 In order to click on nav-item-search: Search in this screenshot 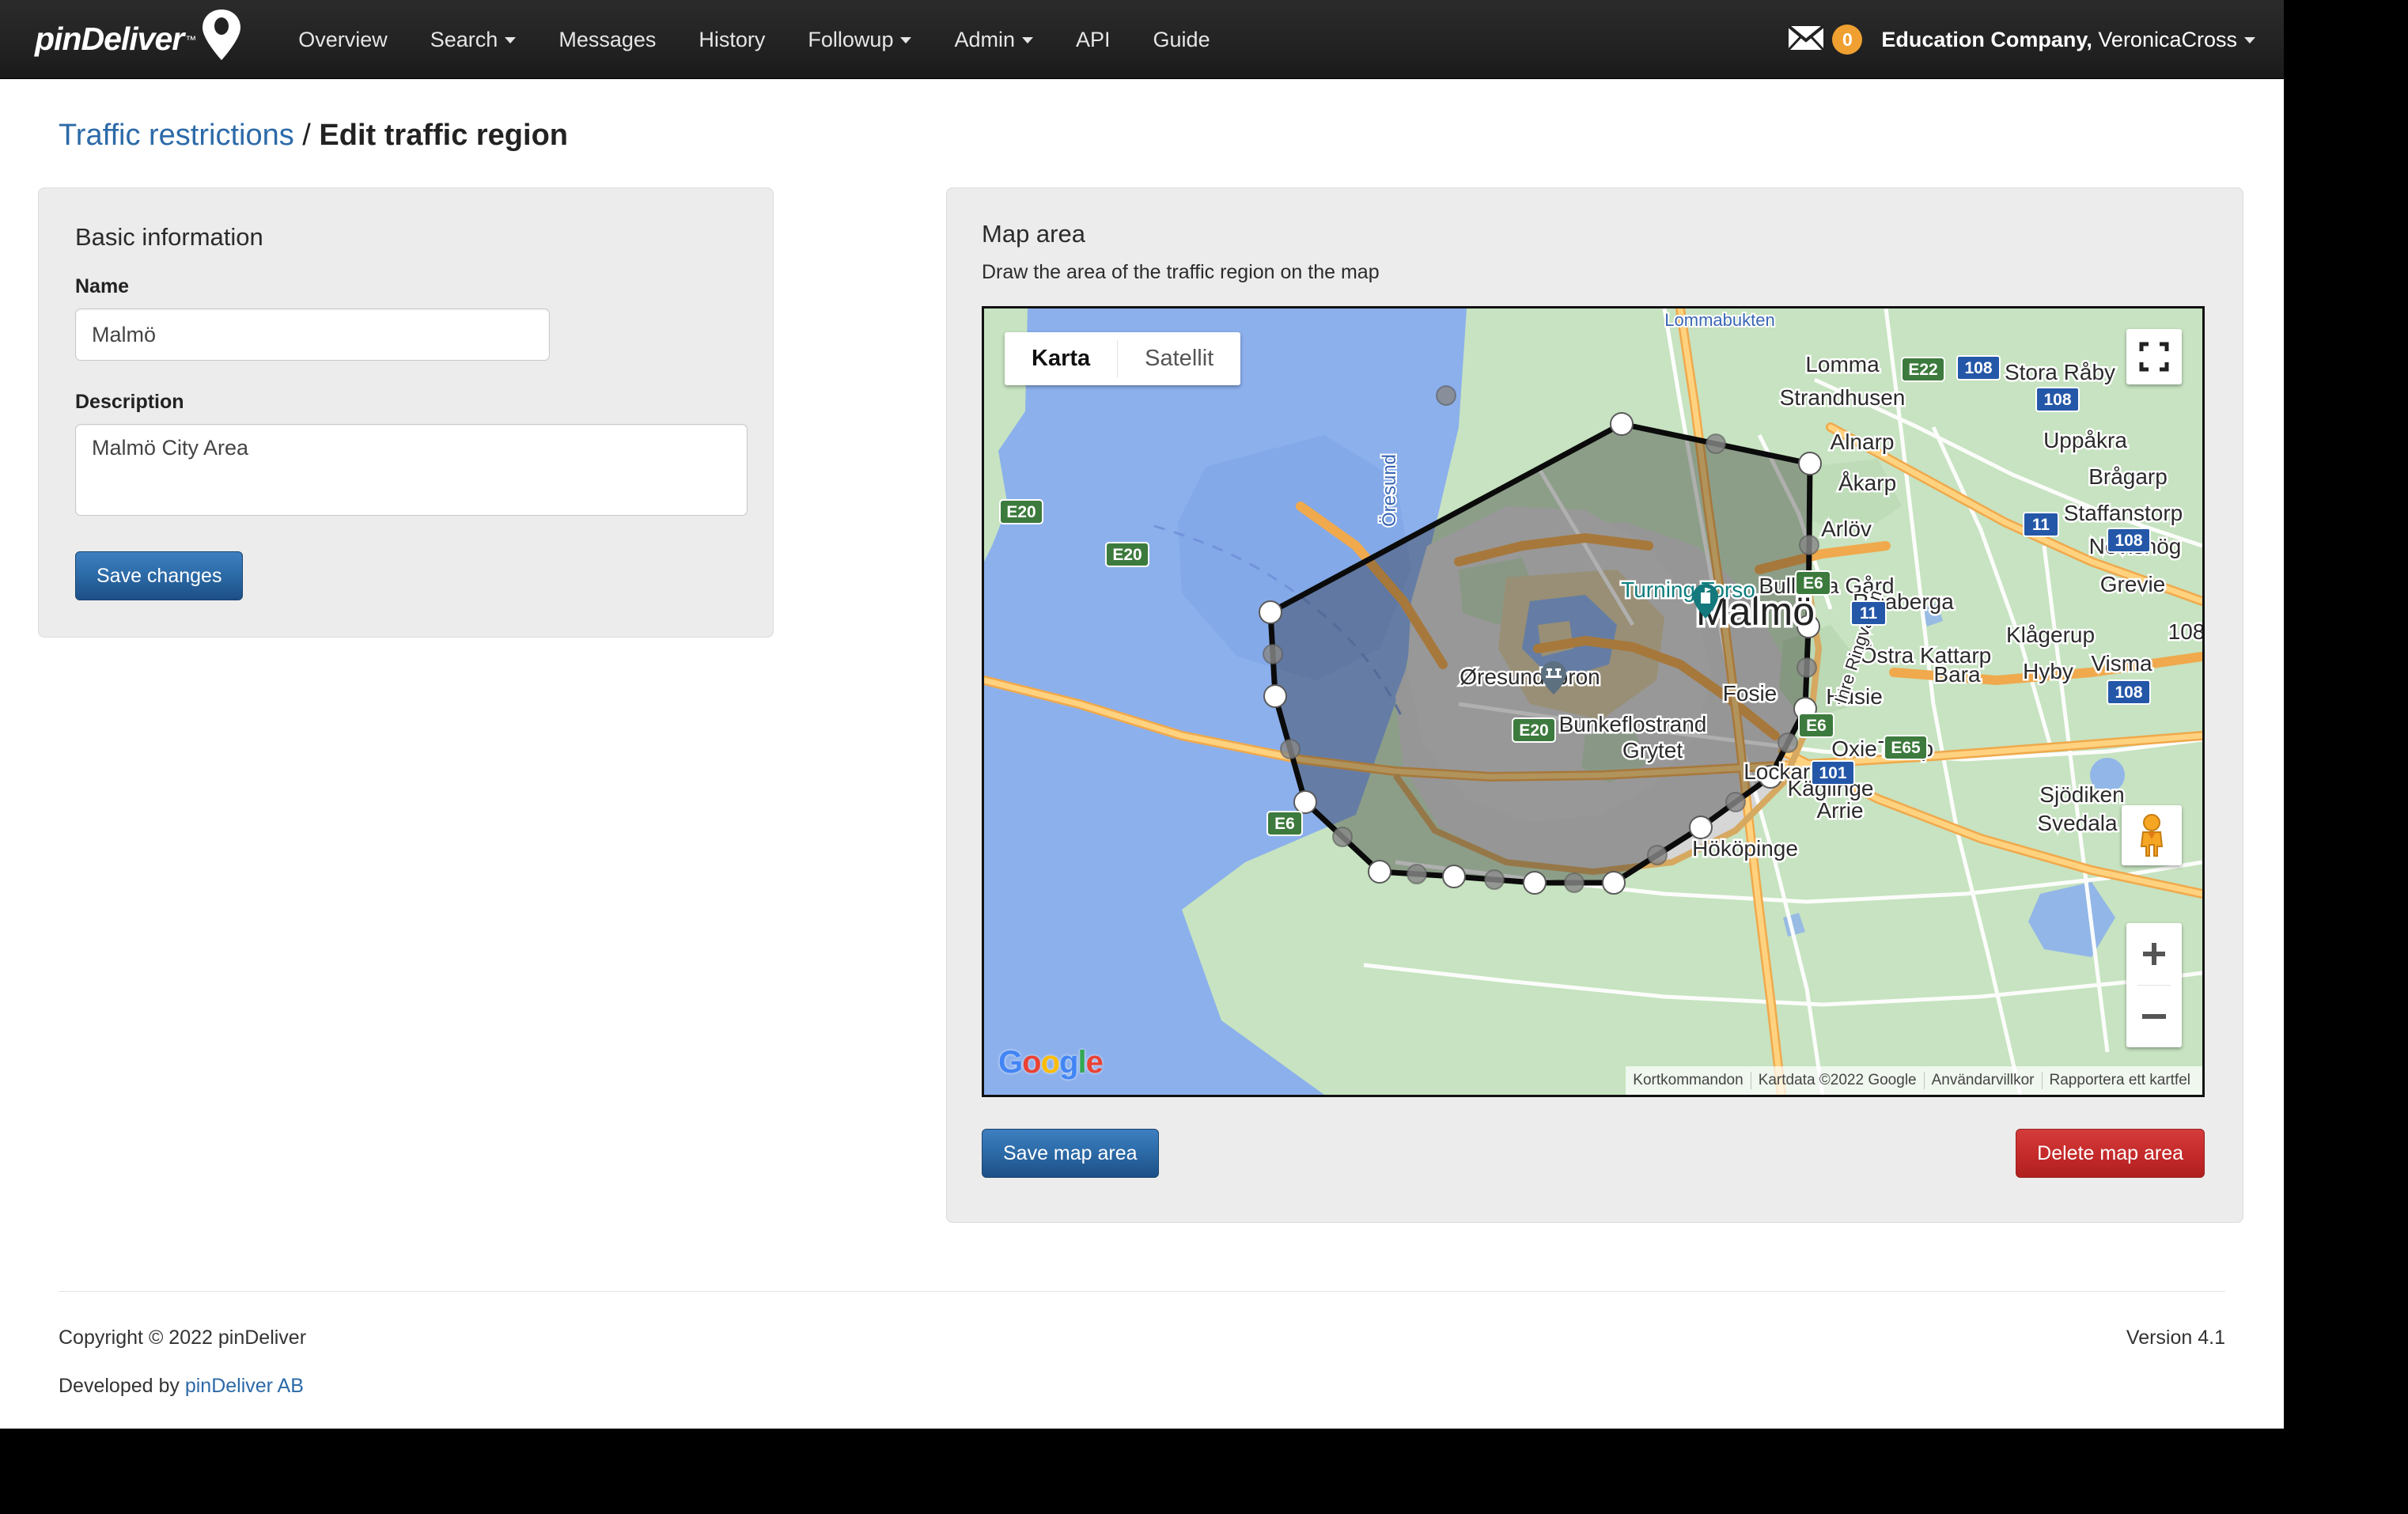, I will do `click(473, 39)`.